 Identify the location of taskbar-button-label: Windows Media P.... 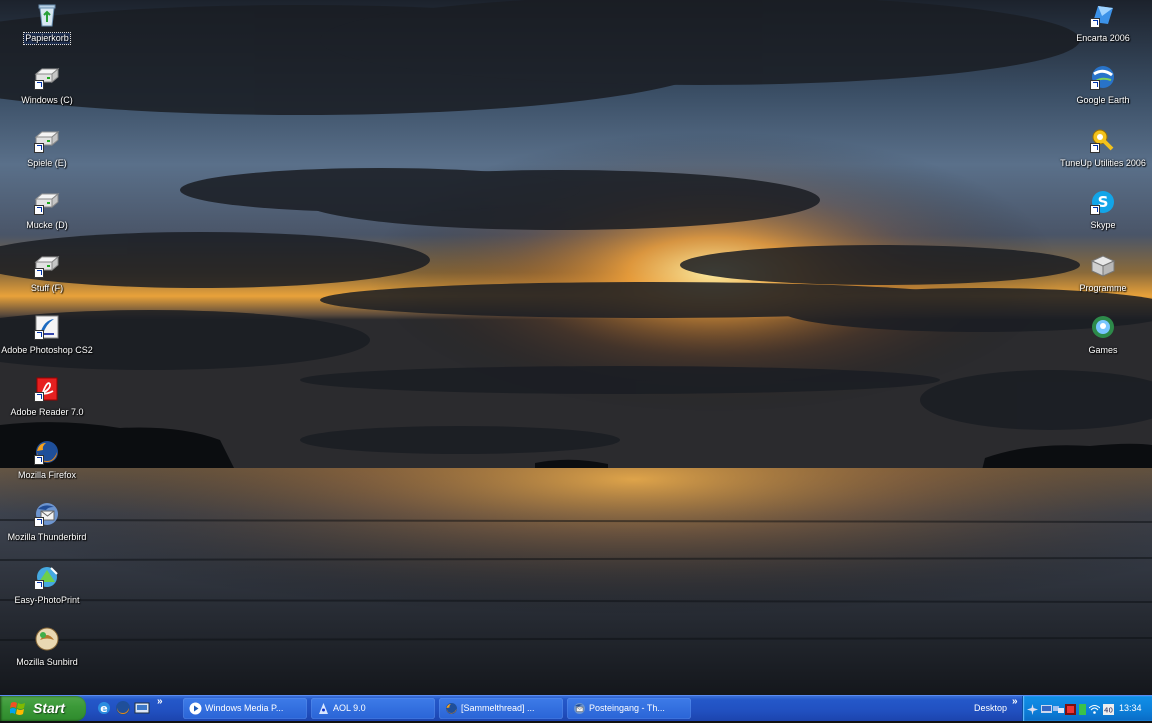
(244, 708).